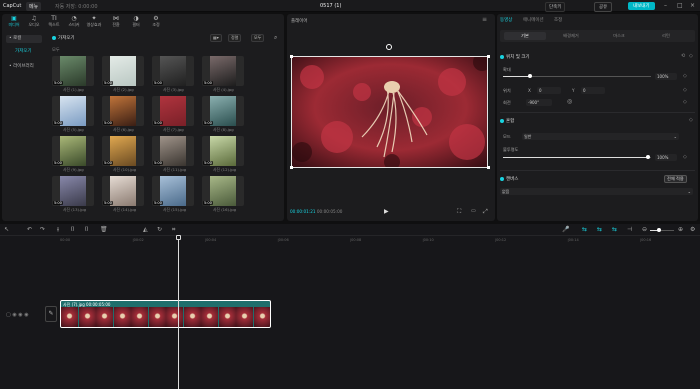 The image size is (700, 389). Describe the element at coordinates (136, 21) in the screenshot. I see `tab-filter: ◑ 필터` at that location.